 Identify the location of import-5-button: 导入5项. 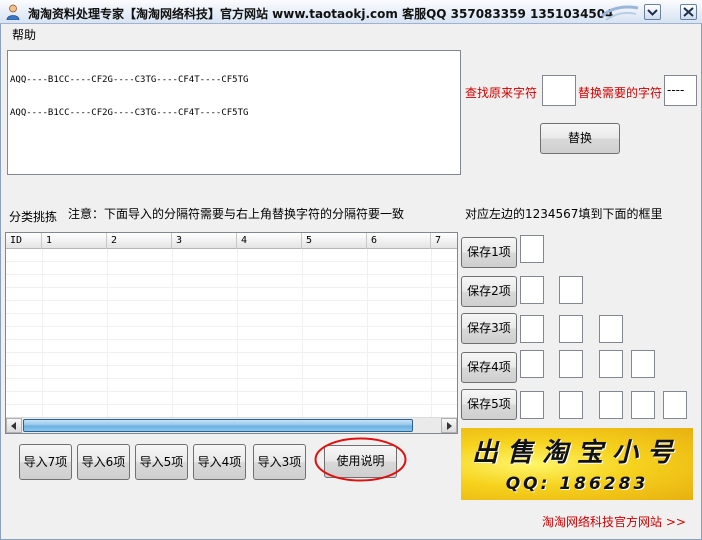
(161, 462).